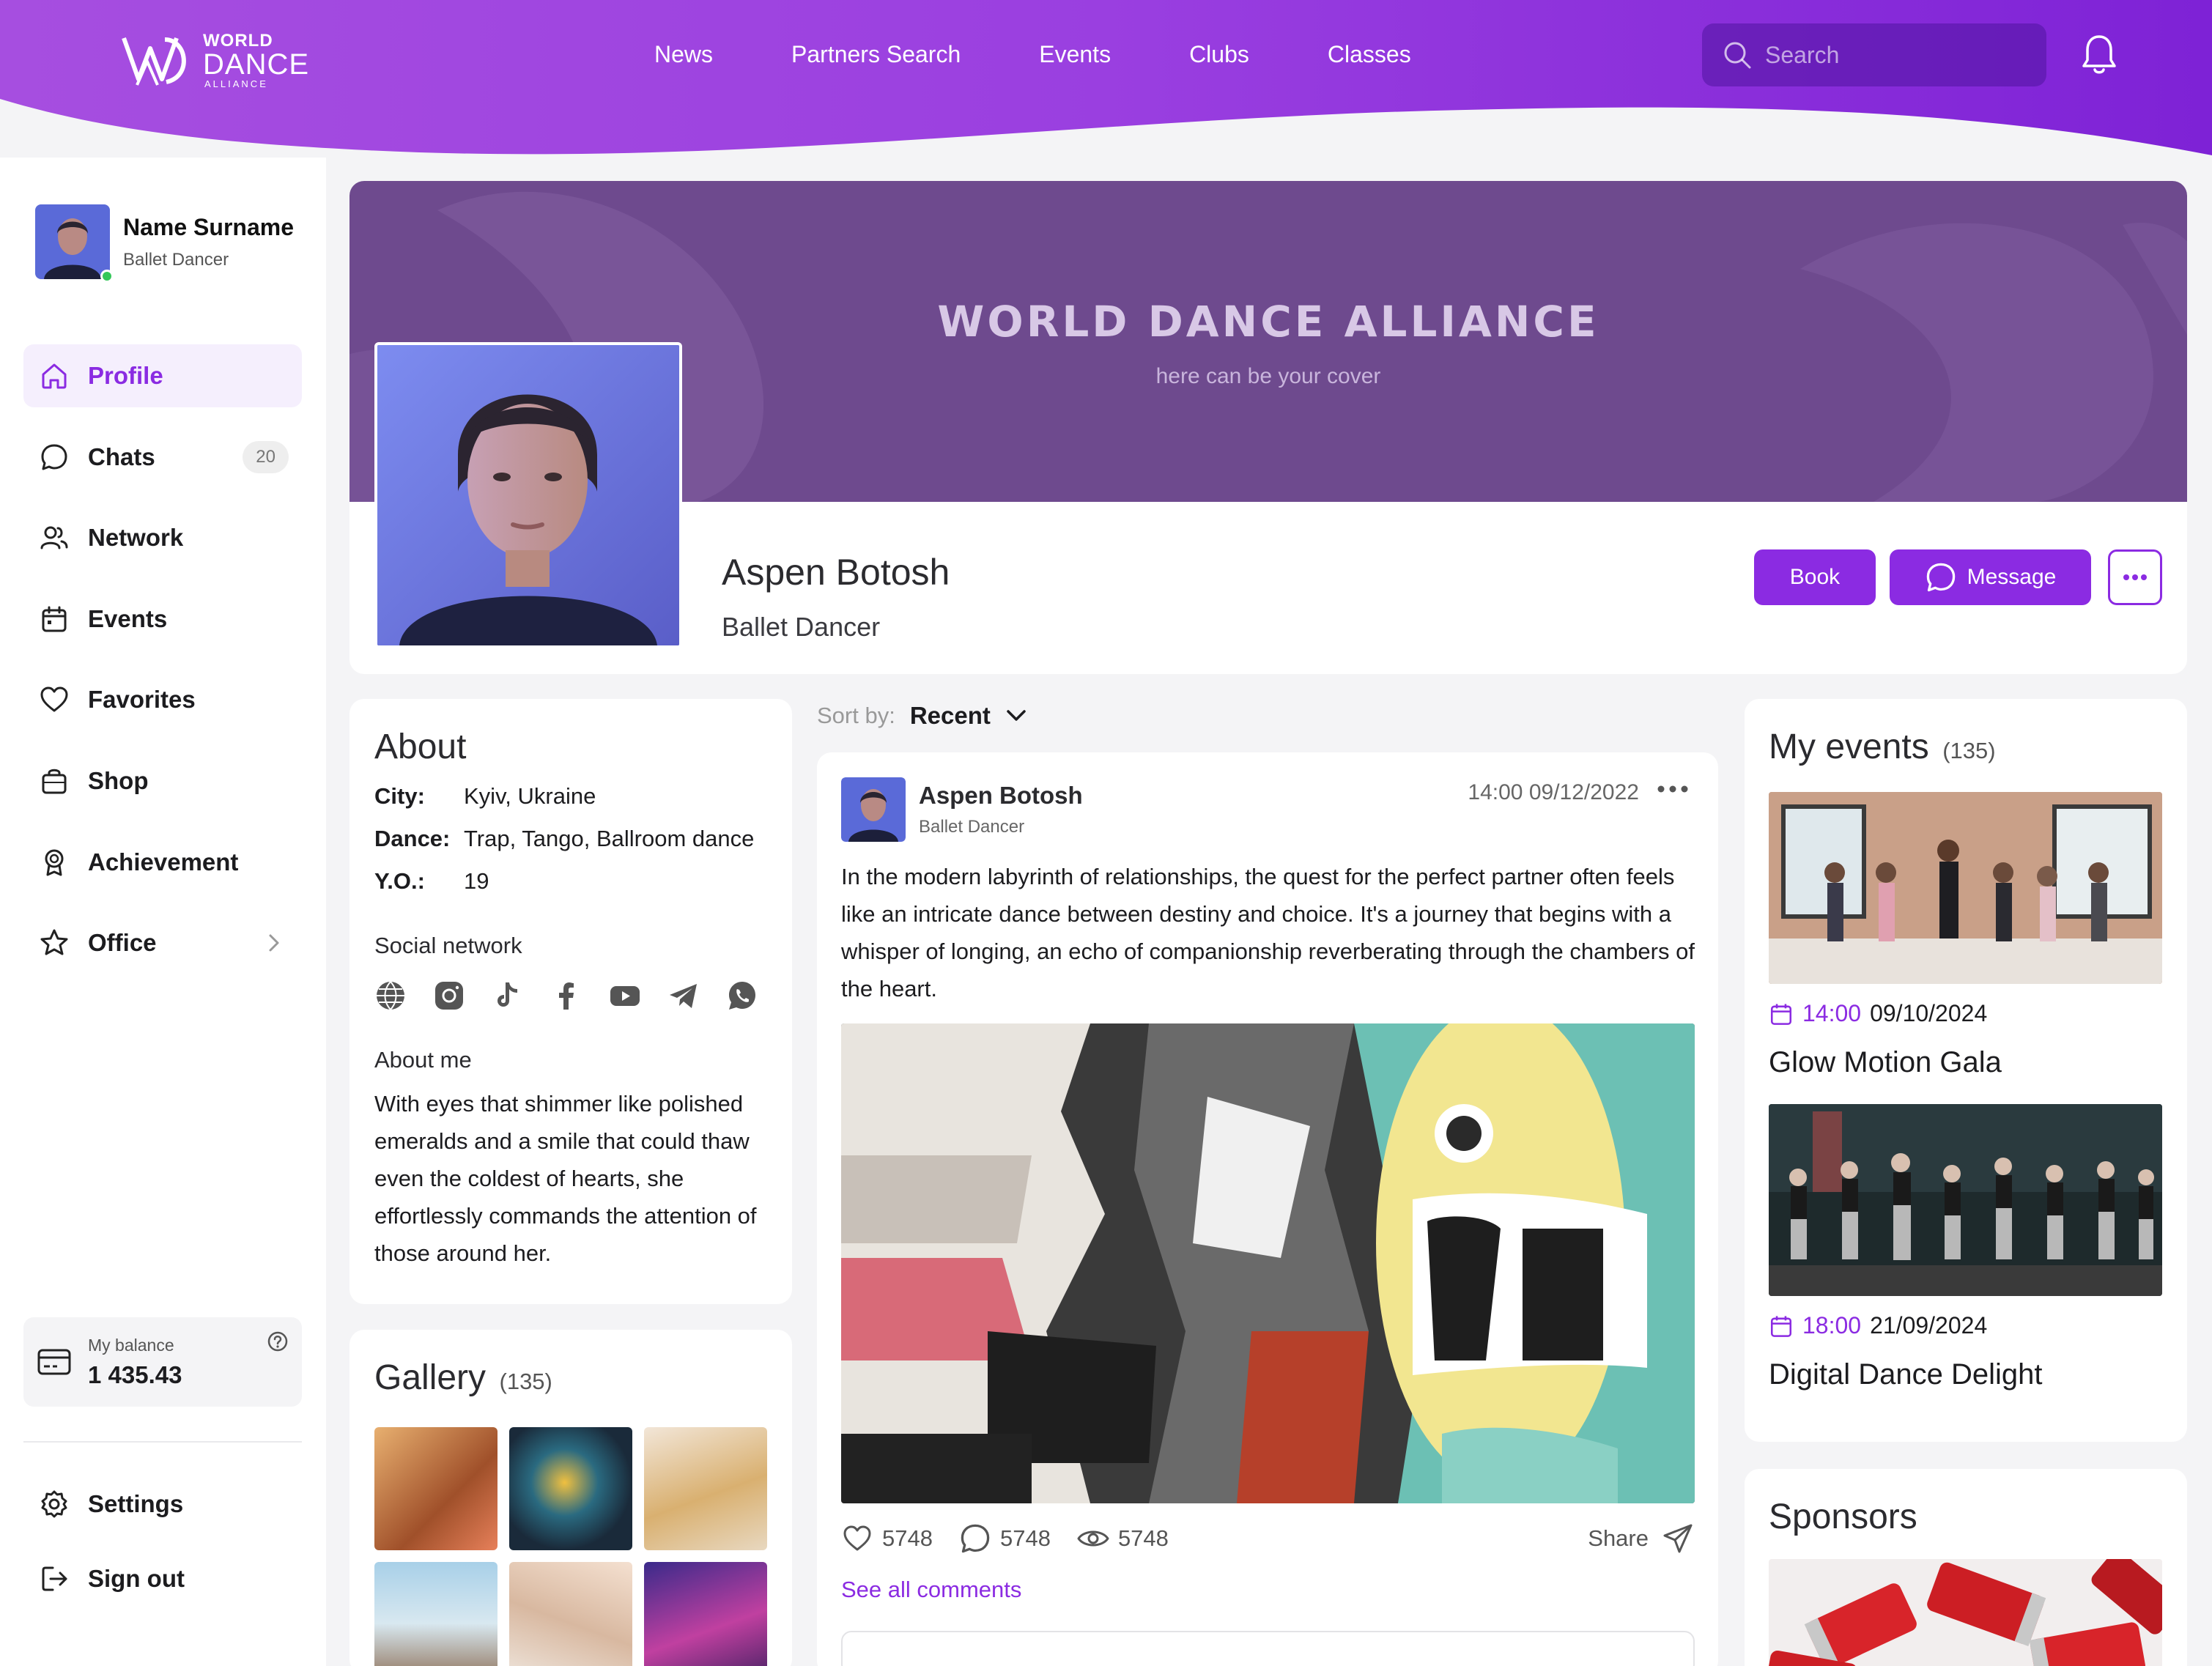  Describe the element at coordinates (972, 827) in the screenshot. I see `post-author-role: Ballet Dancer` at that location.